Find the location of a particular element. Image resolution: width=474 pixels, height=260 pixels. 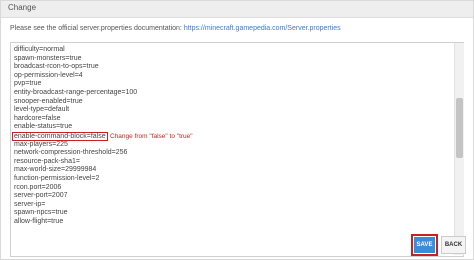

editor-line-op-permission: op-permission-level=4 is located at coordinates (48, 75).